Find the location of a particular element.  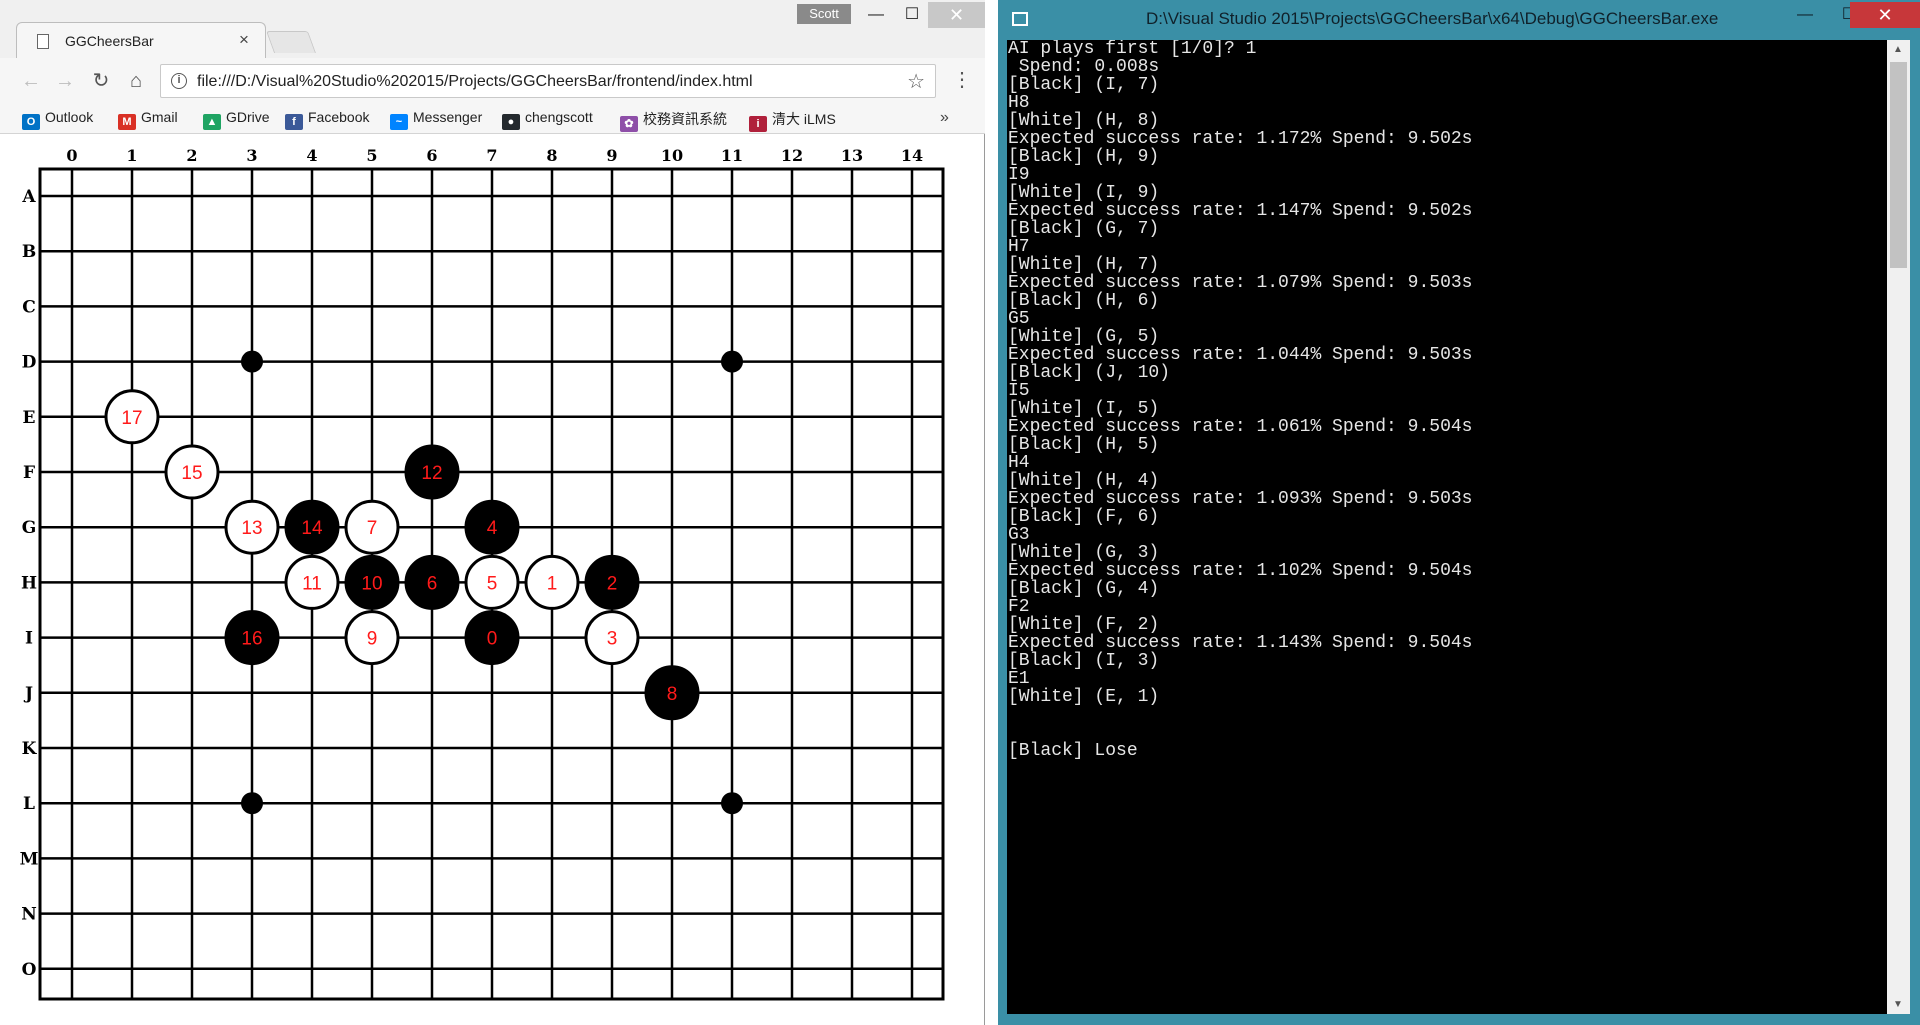

bookmark-outlook: O Outlook is located at coordinates (58, 119).